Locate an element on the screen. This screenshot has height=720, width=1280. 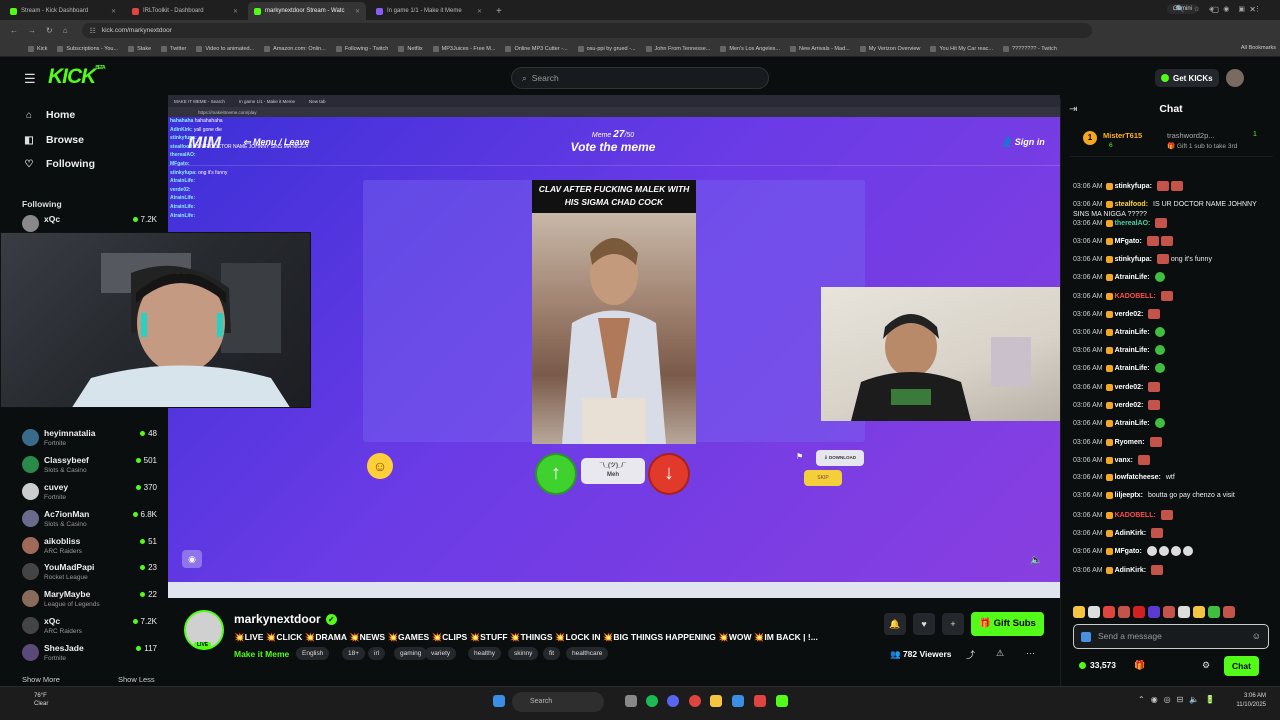
chat-input: Send a message ☺ is located at coordinates (1171, 636).